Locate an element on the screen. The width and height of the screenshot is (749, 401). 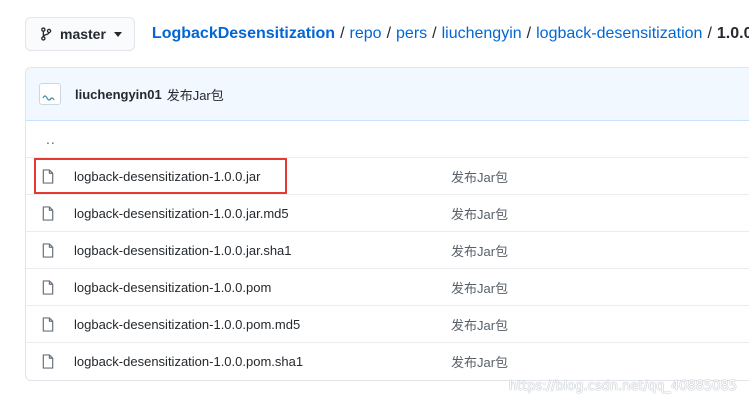
breadcrumb-current: 1.0.0 is located at coordinates (732, 33).